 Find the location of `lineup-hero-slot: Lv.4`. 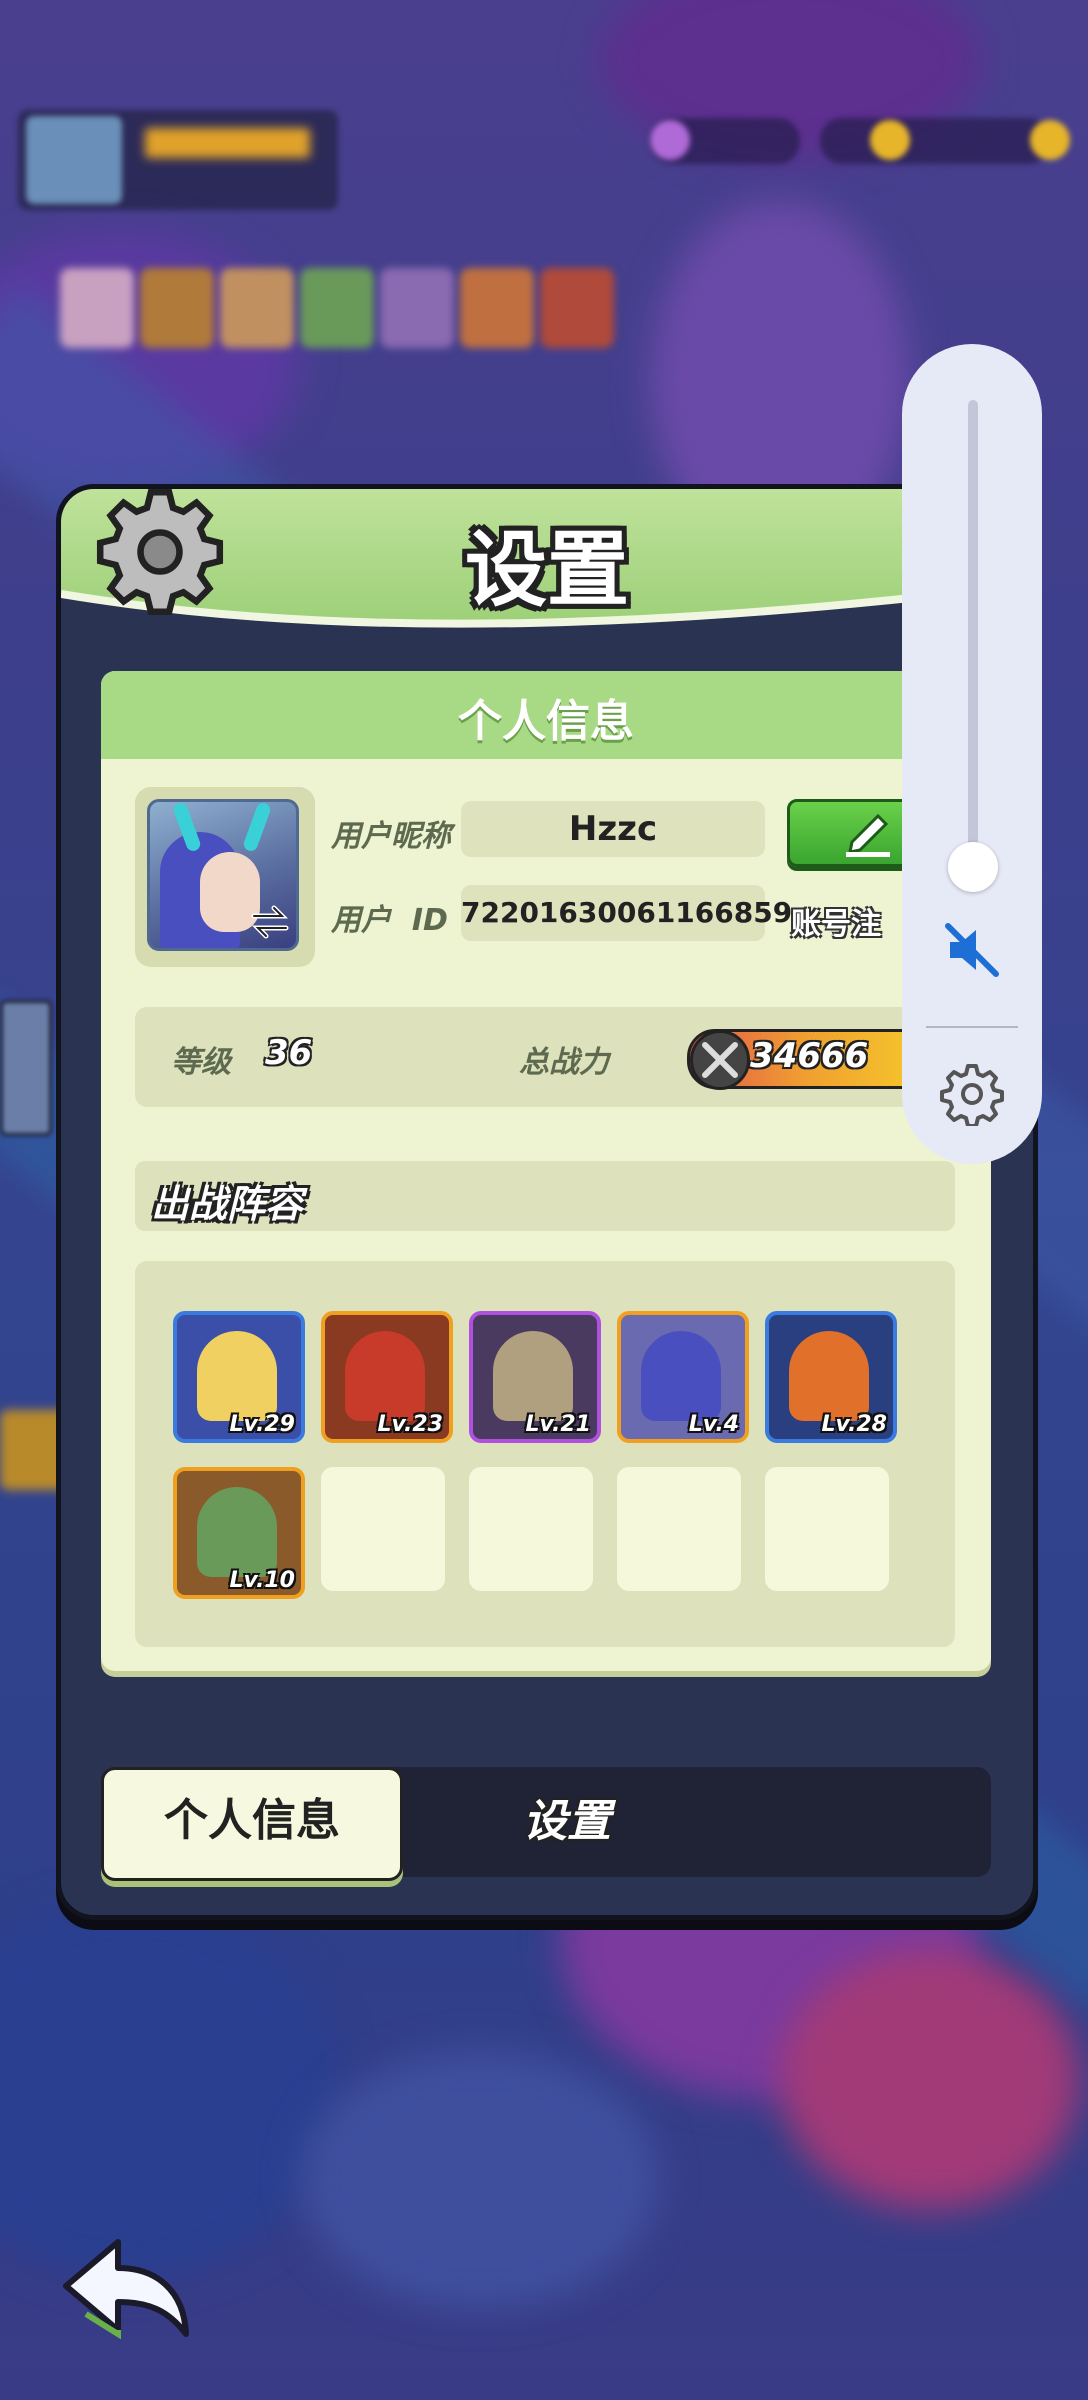

lineup-hero-slot: Lv.4 is located at coordinates (683, 1377).